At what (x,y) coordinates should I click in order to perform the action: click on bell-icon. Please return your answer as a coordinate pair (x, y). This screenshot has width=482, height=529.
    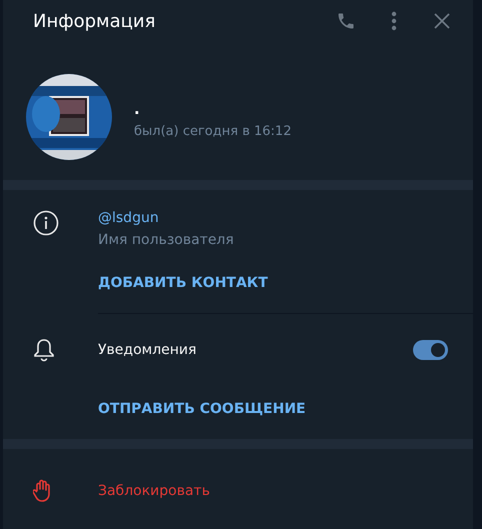
    Looking at the image, I should click on (44, 350).